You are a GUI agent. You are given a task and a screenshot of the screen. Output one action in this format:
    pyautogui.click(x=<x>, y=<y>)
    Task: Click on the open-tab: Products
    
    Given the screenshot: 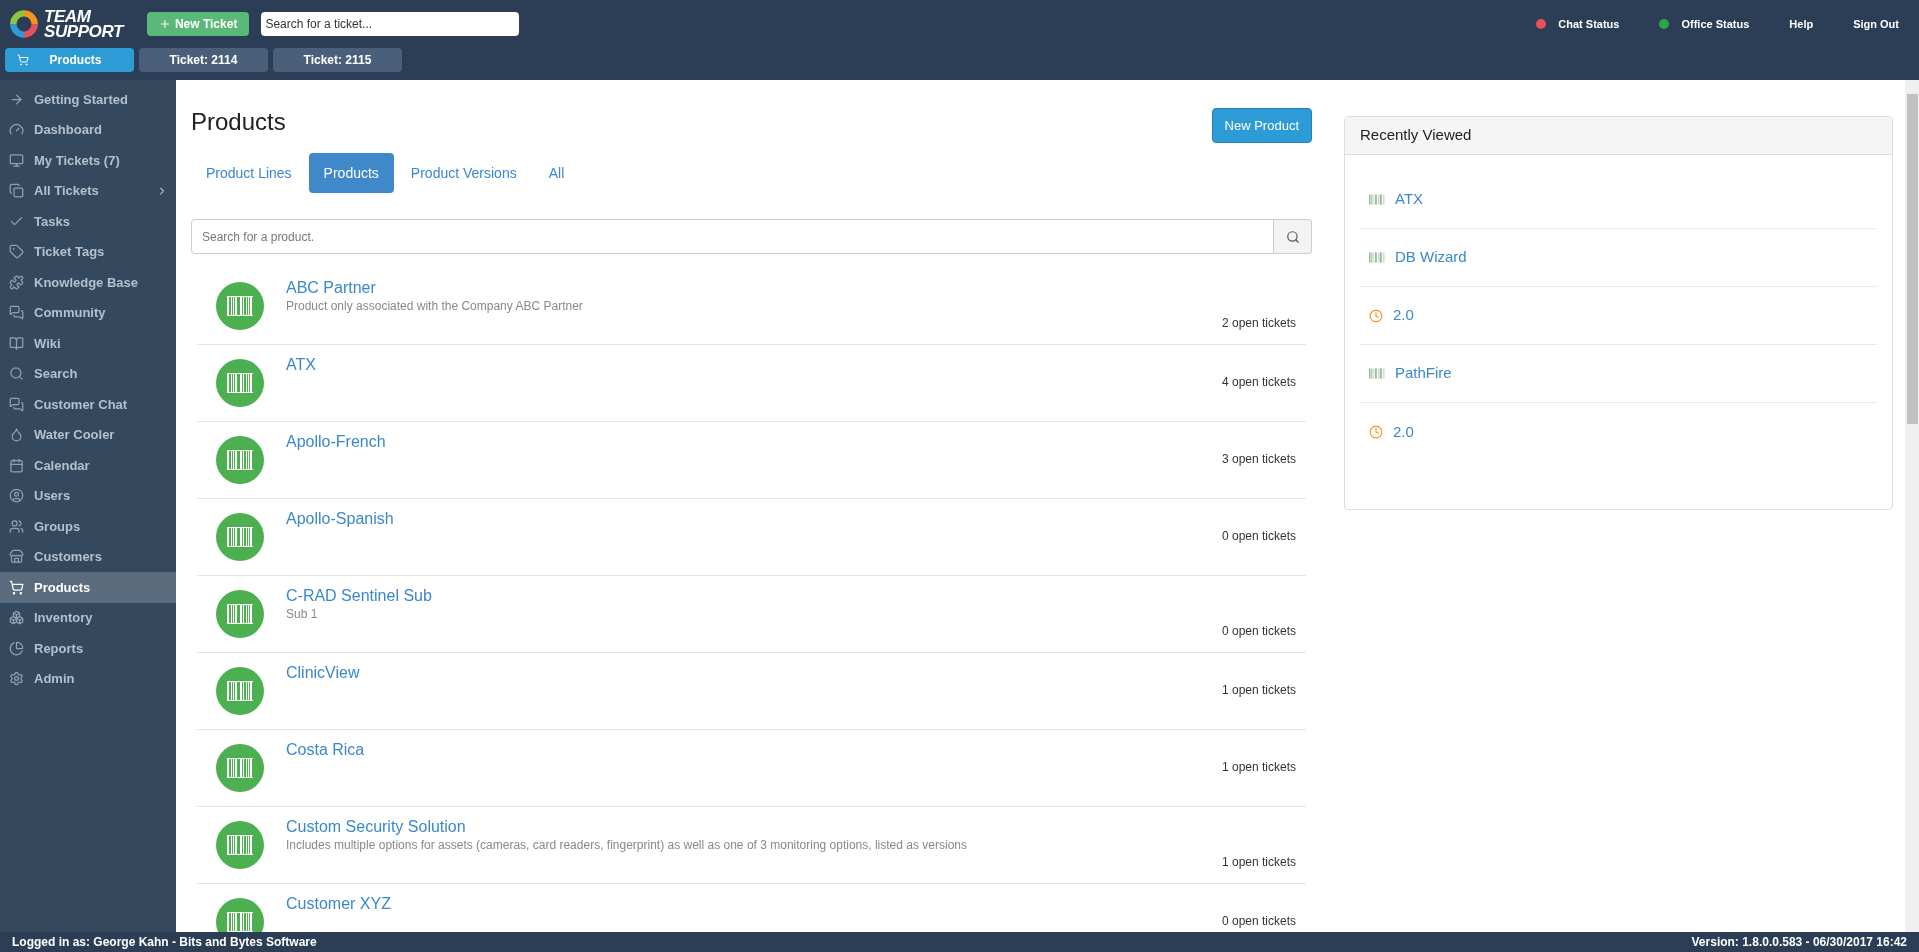 What is the action you would take?
    pyautogui.click(x=69, y=60)
    